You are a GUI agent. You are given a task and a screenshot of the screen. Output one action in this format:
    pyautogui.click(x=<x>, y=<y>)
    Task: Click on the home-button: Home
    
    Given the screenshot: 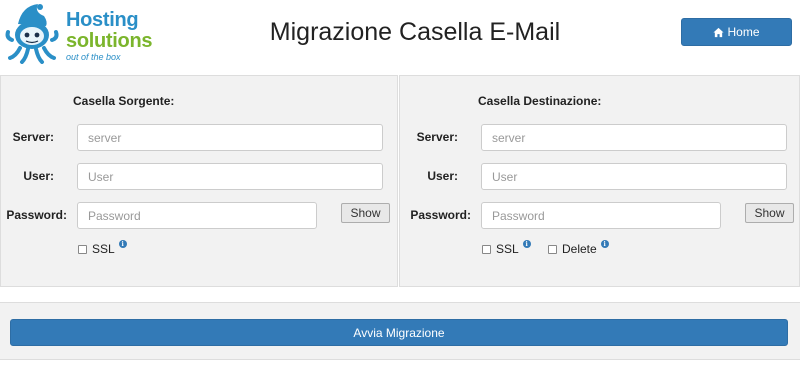 What is the action you would take?
    pyautogui.click(x=736, y=32)
    